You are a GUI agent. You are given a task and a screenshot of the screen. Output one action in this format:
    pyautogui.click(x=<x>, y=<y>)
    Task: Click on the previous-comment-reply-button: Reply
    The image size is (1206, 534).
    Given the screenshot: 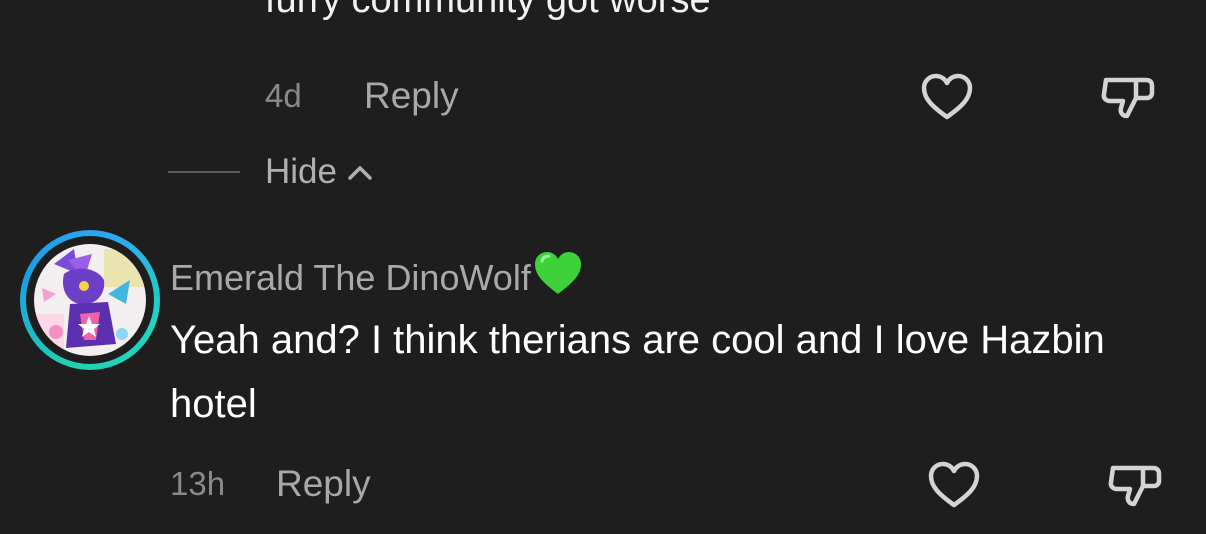 What is the action you would take?
    pyautogui.click(x=411, y=96)
    